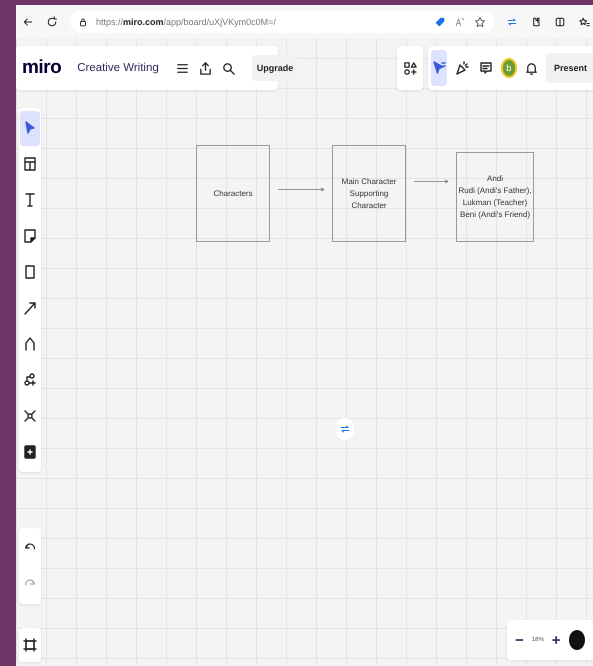 The image size is (593, 666). I want to click on node-text: Characters, so click(233, 194).